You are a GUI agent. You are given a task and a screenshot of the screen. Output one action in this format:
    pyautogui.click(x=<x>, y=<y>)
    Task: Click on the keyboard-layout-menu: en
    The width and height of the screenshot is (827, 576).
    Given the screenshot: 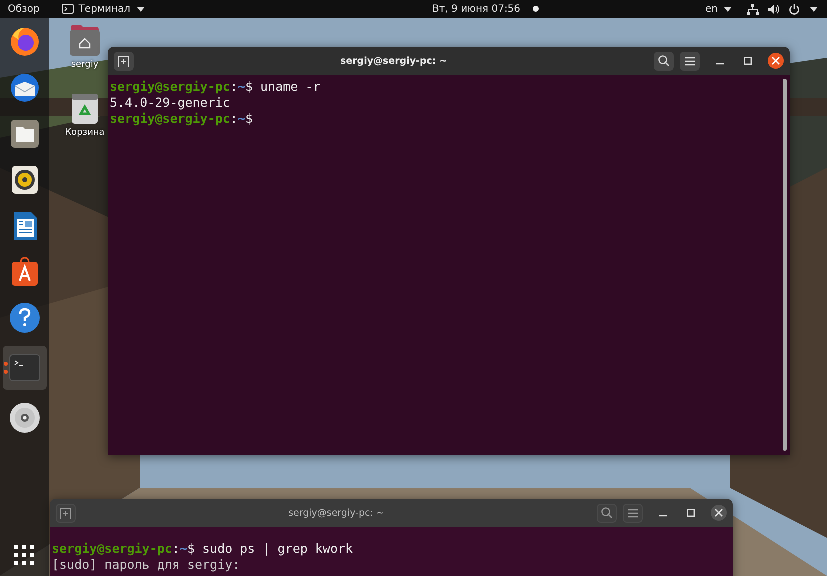 What is the action you would take?
    pyautogui.click(x=719, y=9)
    